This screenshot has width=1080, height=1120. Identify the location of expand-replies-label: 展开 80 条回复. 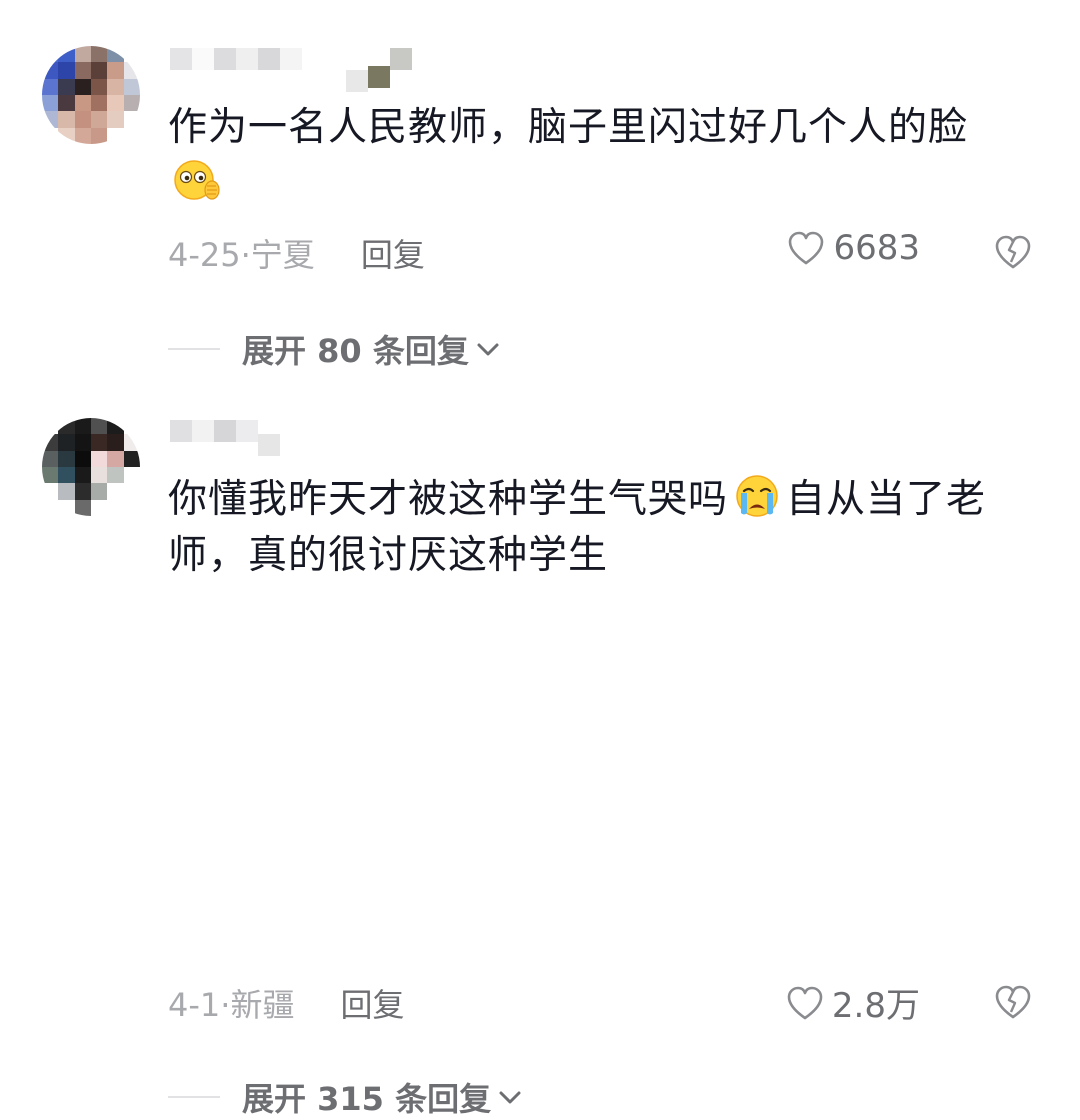
(355, 351).